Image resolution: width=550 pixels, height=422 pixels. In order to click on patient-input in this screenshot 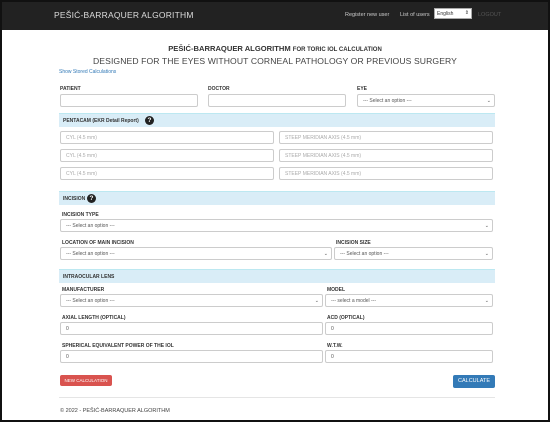, I will do `click(129, 100)`.